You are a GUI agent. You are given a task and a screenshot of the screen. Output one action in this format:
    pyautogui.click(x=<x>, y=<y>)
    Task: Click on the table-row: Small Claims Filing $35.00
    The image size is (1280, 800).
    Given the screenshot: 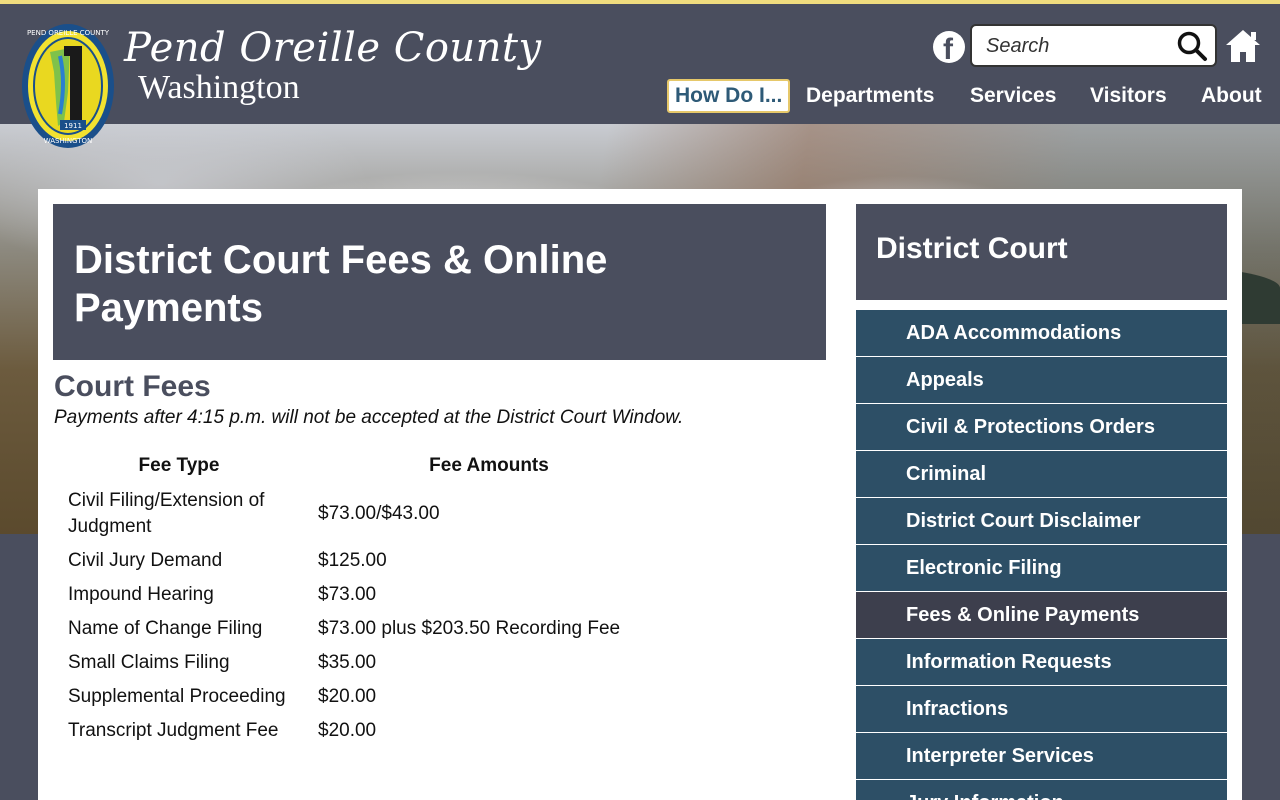 What is the action you would take?
    pyautogui.click(x=364, y=663)
    